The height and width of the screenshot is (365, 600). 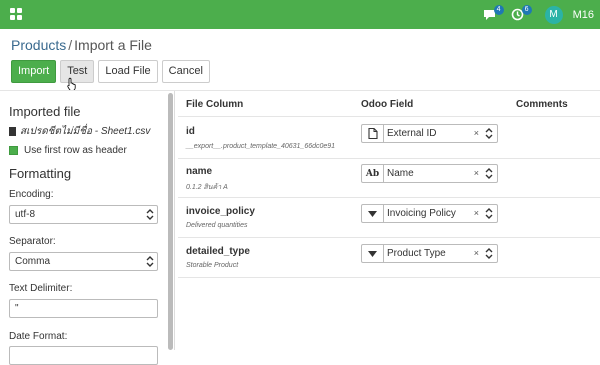 I want to click on imported-file-title: Imported file, so click(x=45, y=111).